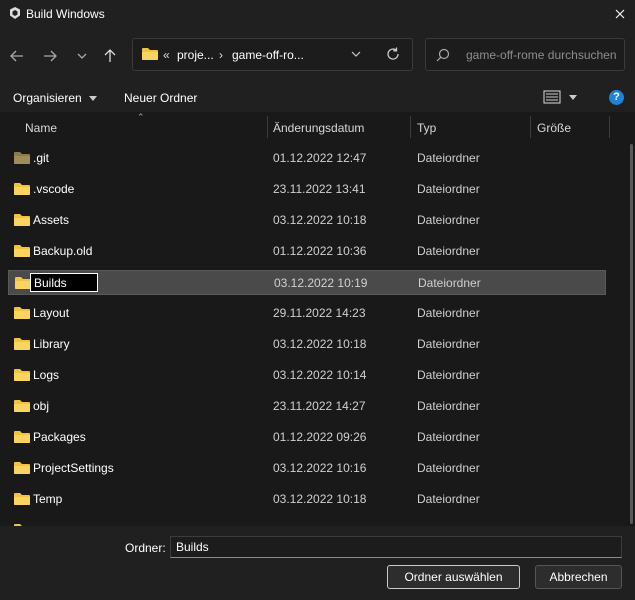 The height and width of the screenshot is (600, 635). I want to click on command-bar: Organisieren Neuer Ordner ?, so click(317, 98).